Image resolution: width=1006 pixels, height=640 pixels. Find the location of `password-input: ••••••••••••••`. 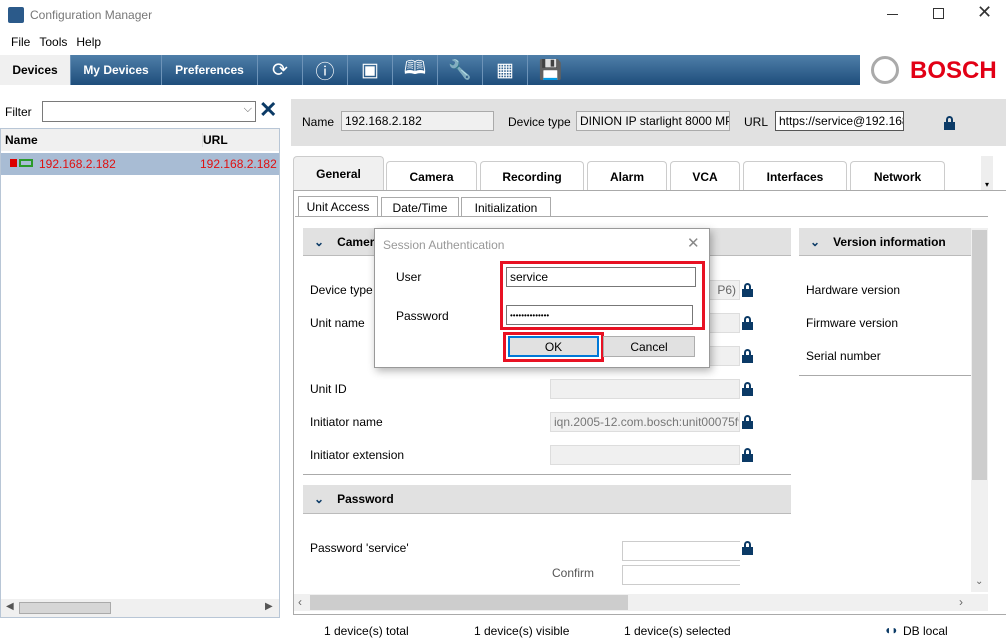

password-input: •••••••••••••• is located at coordinates (599, 315).